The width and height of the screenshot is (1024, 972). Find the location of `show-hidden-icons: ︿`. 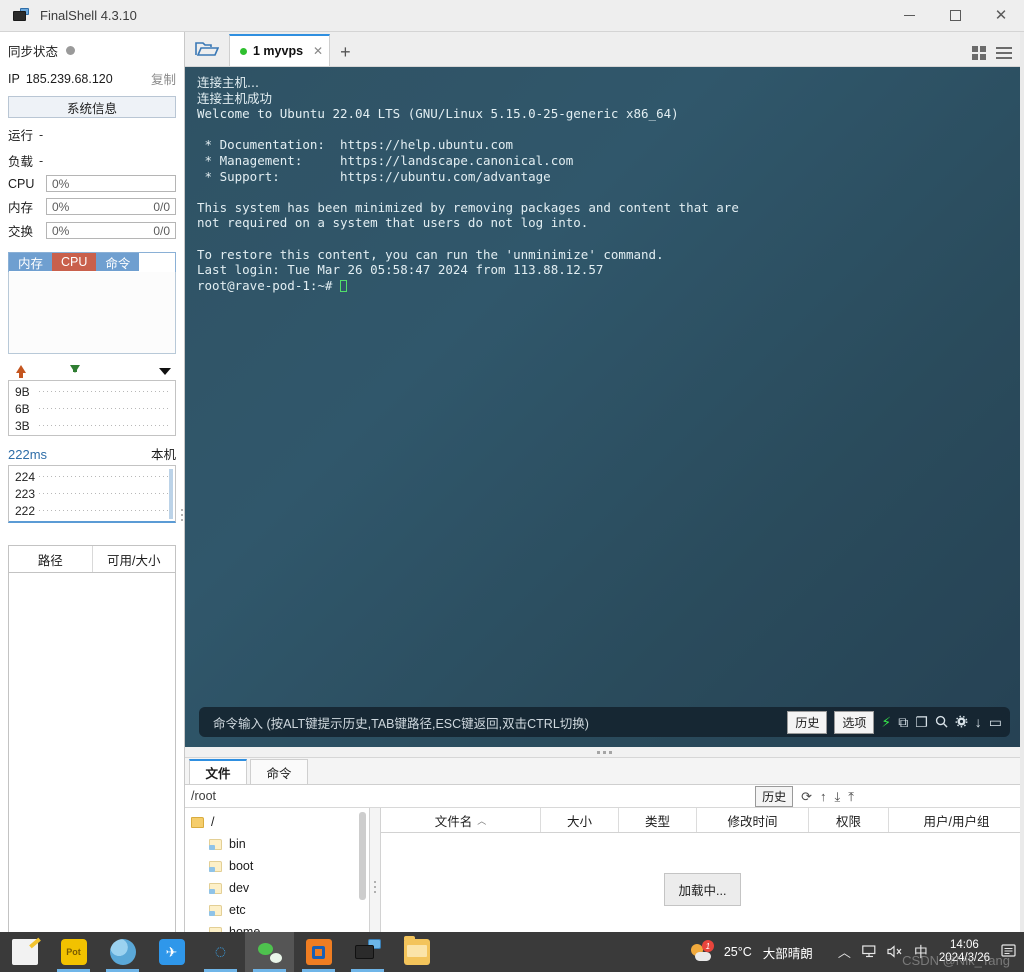

show-hidden-icons: ︿ is located at coordinates (844, 952).